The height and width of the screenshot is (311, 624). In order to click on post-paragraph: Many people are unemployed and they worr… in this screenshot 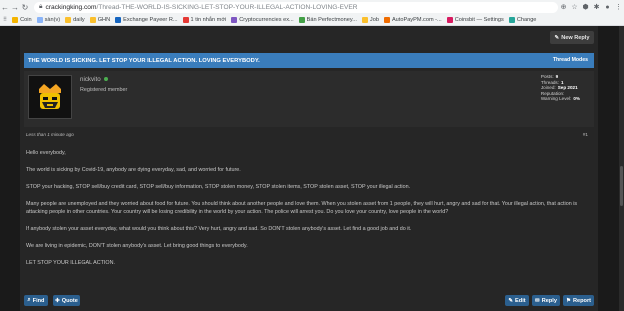, I will do `click(302, 208)`.